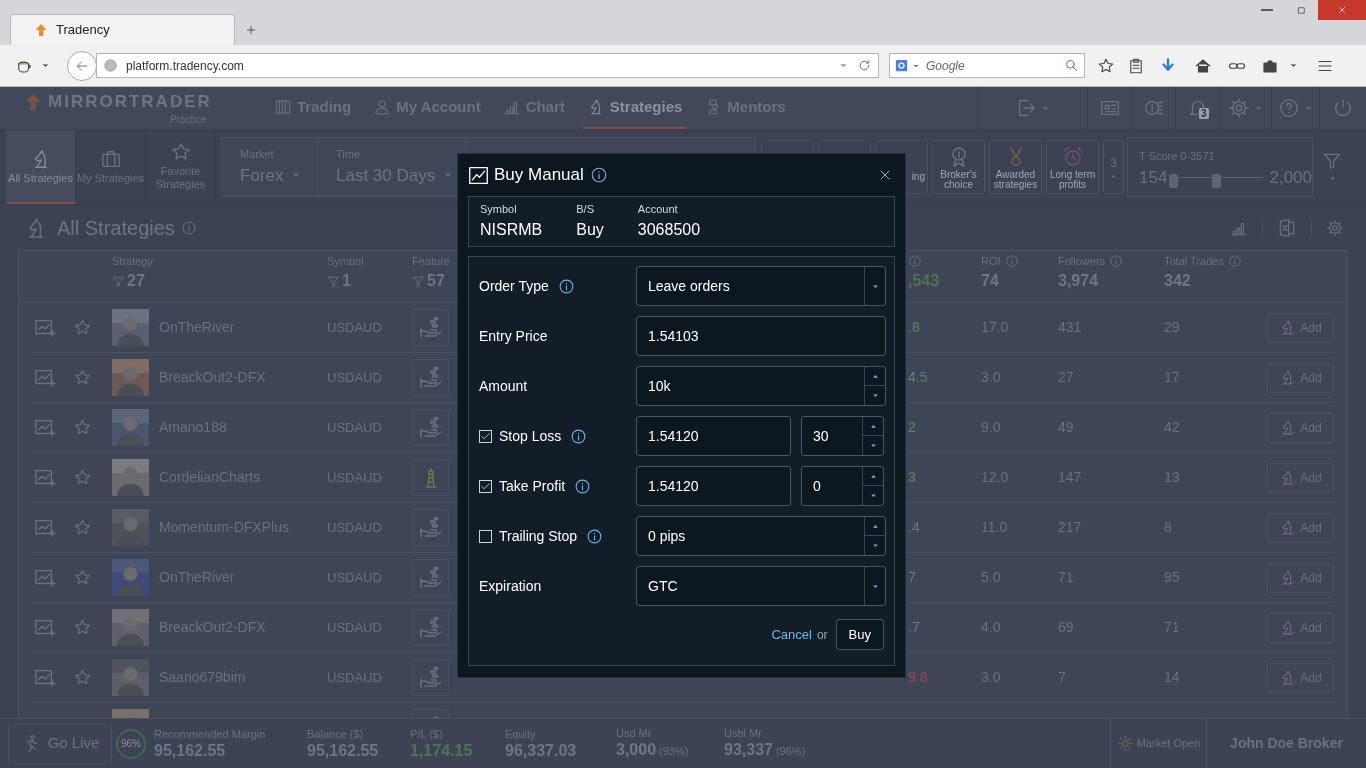 The width and height of the screenshot is (1366, 768). What do you see at coordinates (1071, 65) in the screenshot?
I see `search-icon` at bounding box center [1071, 65].